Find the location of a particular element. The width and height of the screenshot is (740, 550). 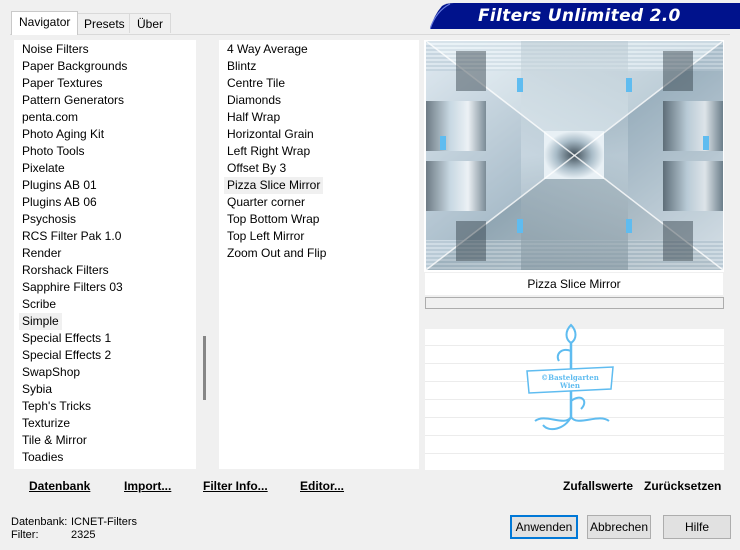

filter-item: Offset By 3 is located at coordinates (256, 168).